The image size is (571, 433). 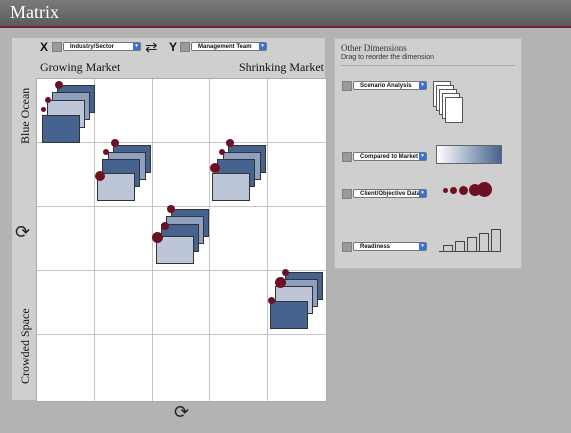 What do you see at coordinates (428, 65) in the screenshot?
I see `divider` at bounding box center [428, 65].